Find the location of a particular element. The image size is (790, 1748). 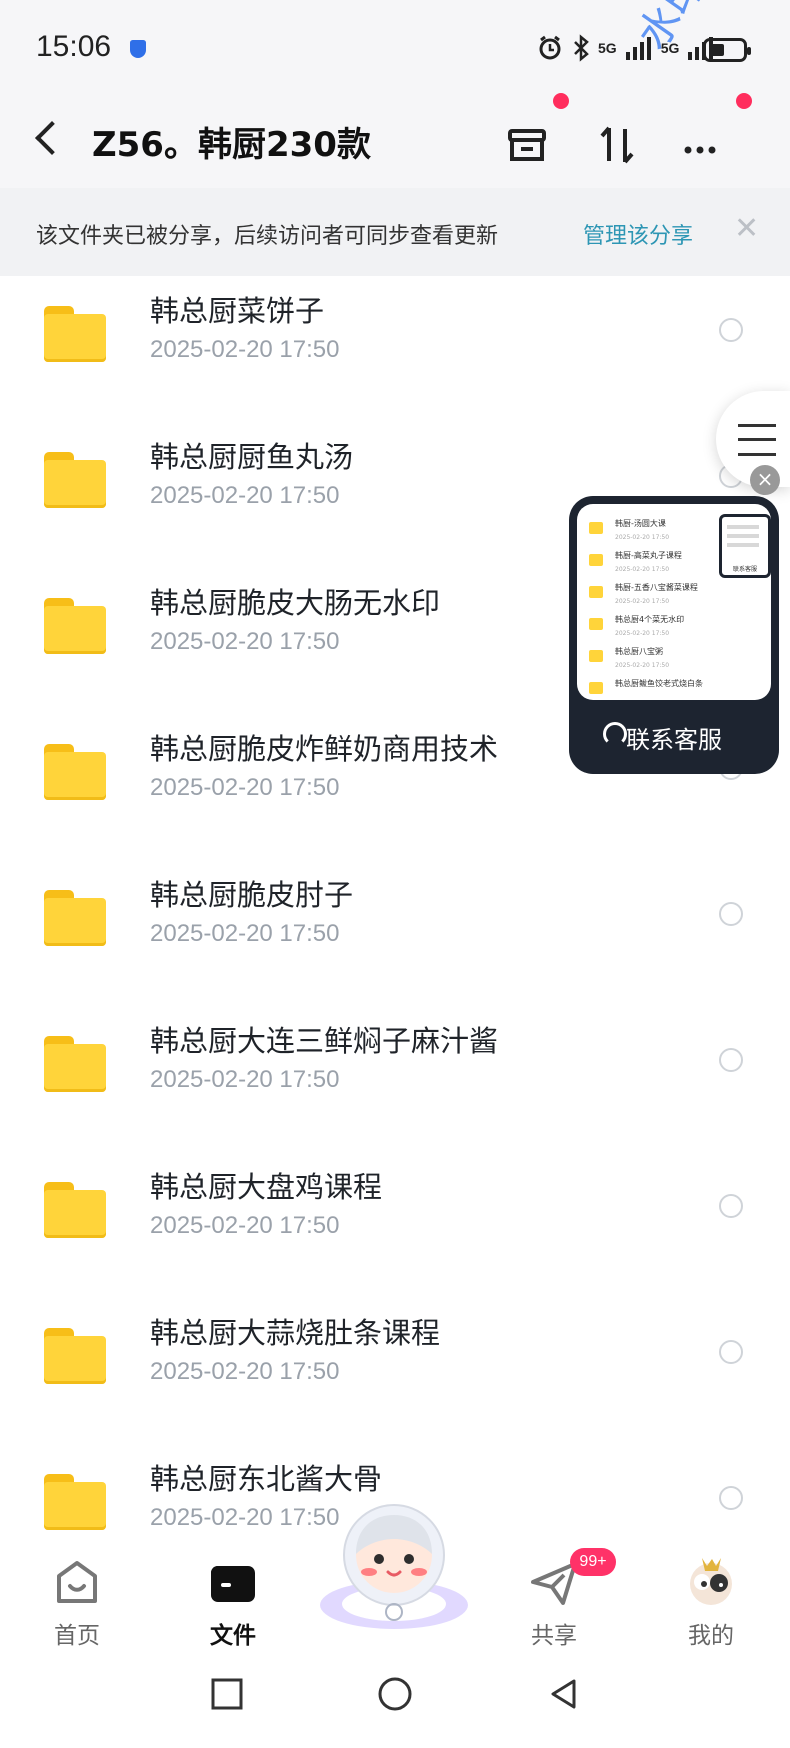

file-name: 韩总厨大连三鲜焖子麻汁酱 is located at coordinates (324, 1041).